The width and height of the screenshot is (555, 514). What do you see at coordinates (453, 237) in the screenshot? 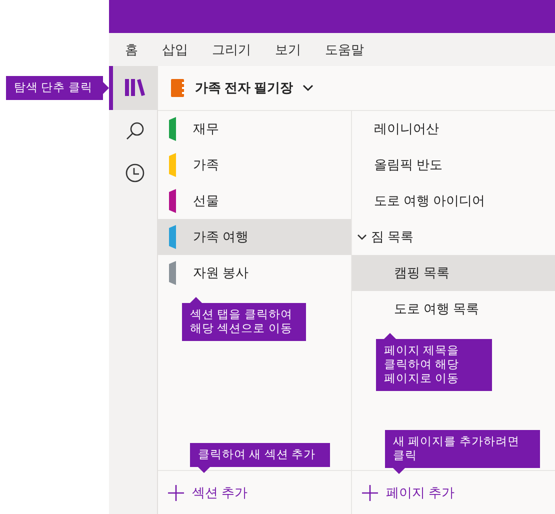
I see `page-item: 짐 목록` at bounding box center [453, 237].